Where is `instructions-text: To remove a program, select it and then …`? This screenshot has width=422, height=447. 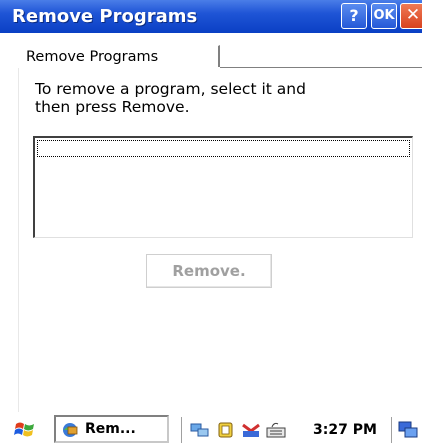 instructions-text: To remove a program, select it and then … is located at coordinates (170, 98).